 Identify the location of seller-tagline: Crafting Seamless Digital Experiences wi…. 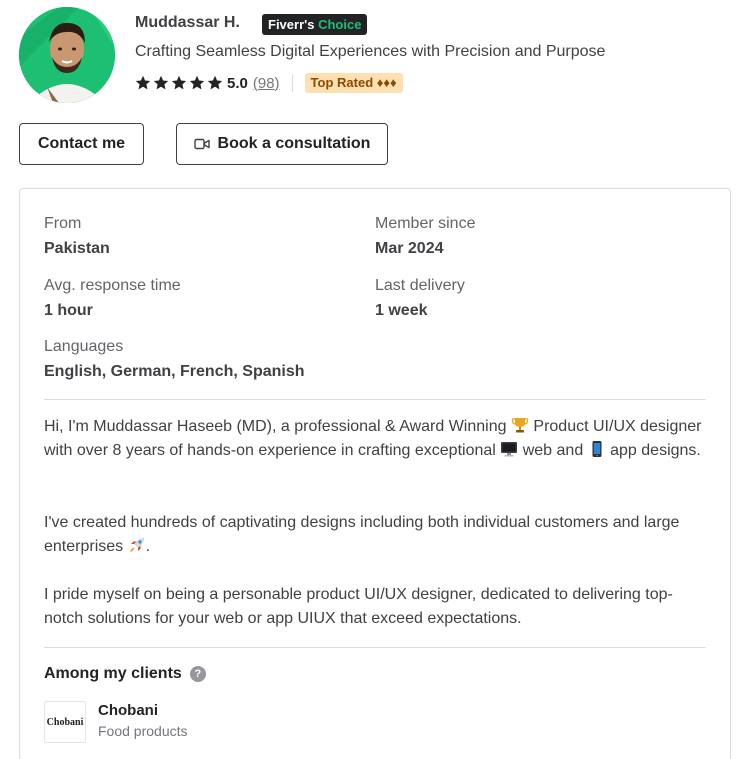
(370, 51).